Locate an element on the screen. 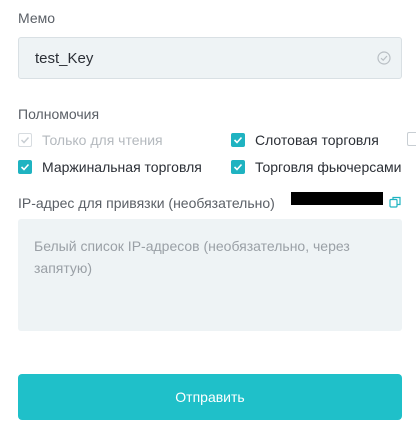  permission-margin-trading-label: Маржинальная торговля is located at coordinates (122, 167).